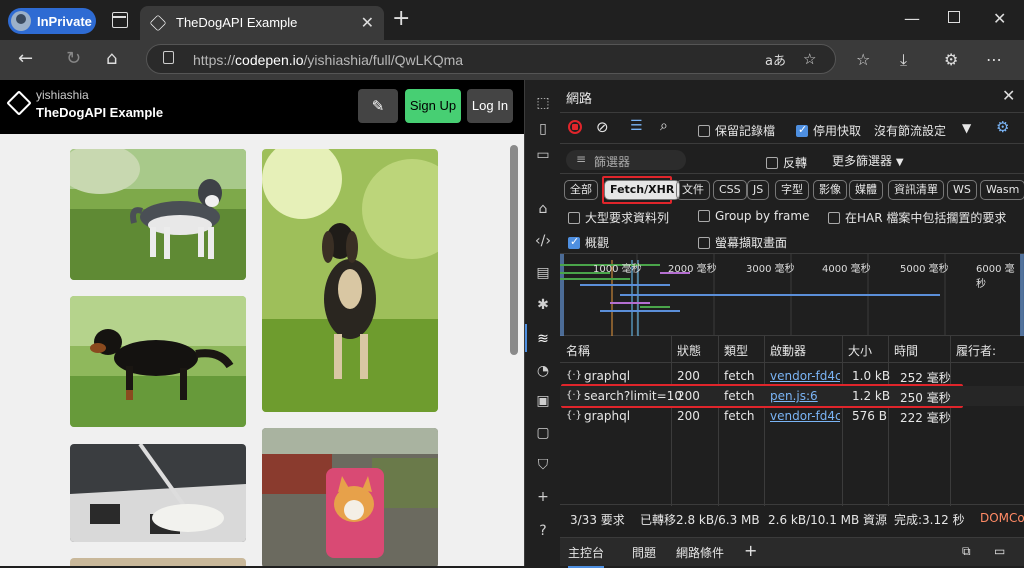  What do you see at coordinates (62, 95) in the screenshot?
I see `pen-author: yishiashia` at bounding box center [62, 95].